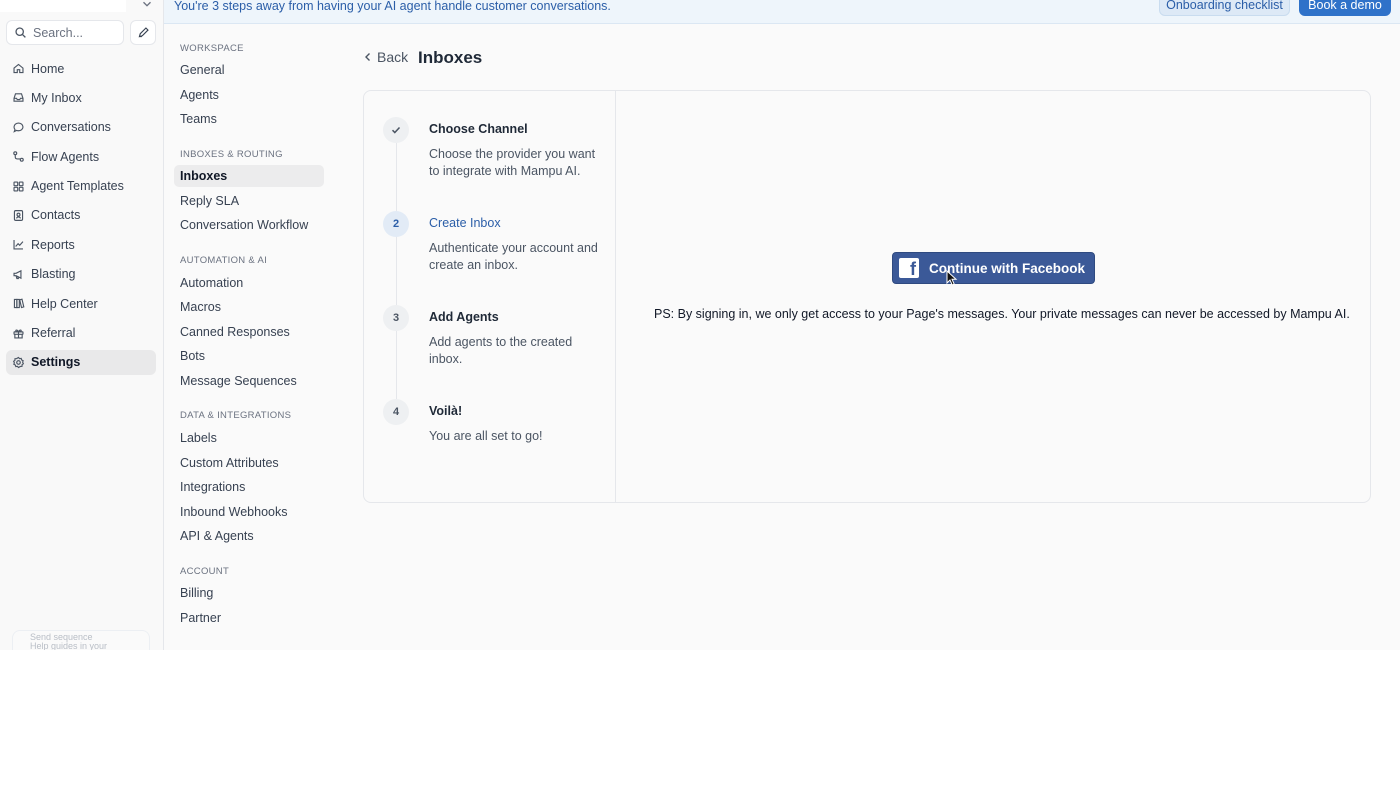 The width and height of the screenshot is (1400, 792). Describe the element at coordinates (1345, 8) in the screenshot. I see `book-demo-button: Book a demo` at that location.